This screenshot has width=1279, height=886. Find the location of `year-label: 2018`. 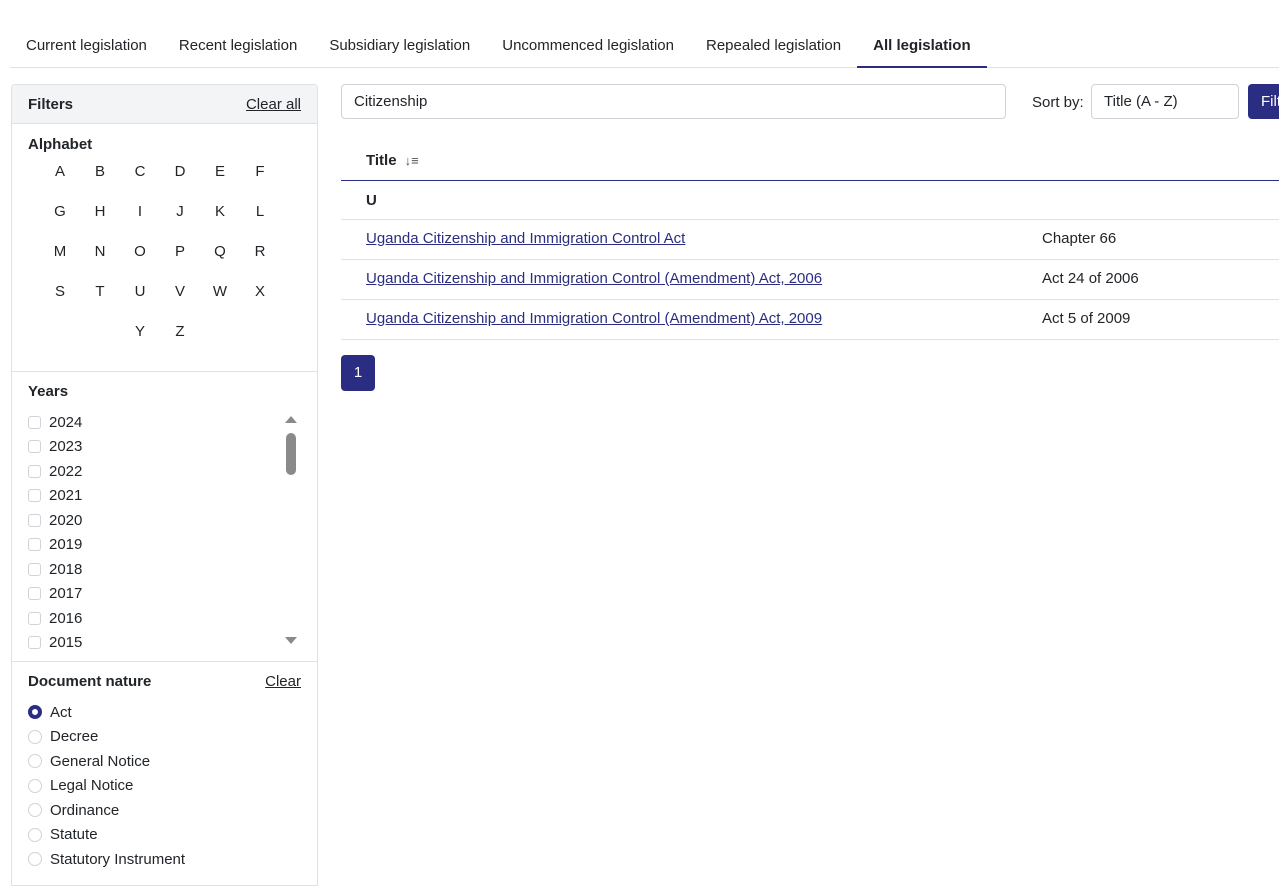

year-label: 2018 is located at coordinates (66, 569).